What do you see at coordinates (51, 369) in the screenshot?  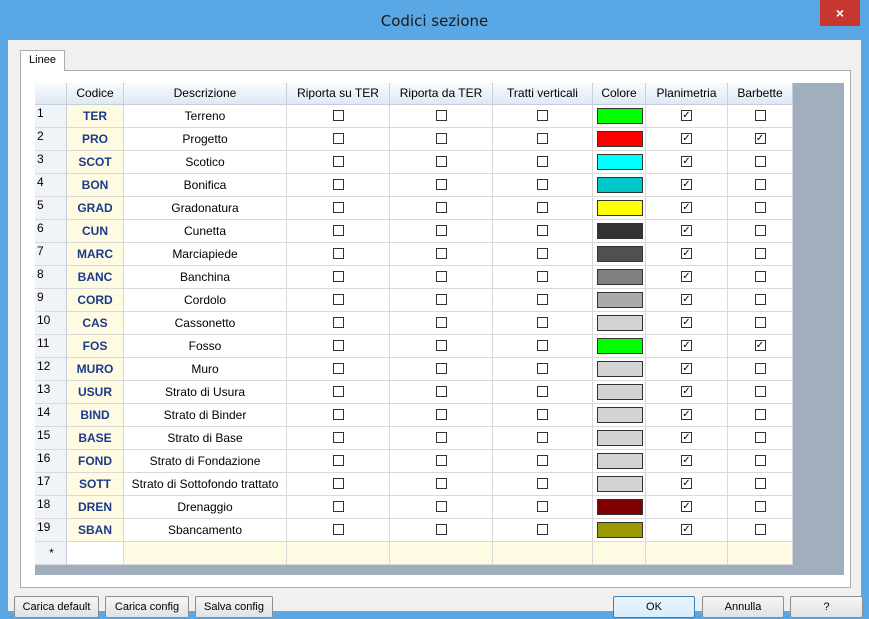 I see `row-number: 12` at bounding box center [51, 369].